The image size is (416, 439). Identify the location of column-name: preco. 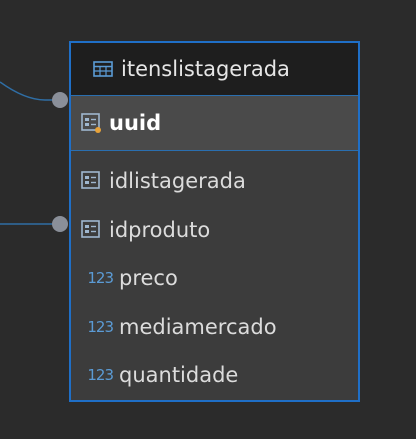
(148, 278).